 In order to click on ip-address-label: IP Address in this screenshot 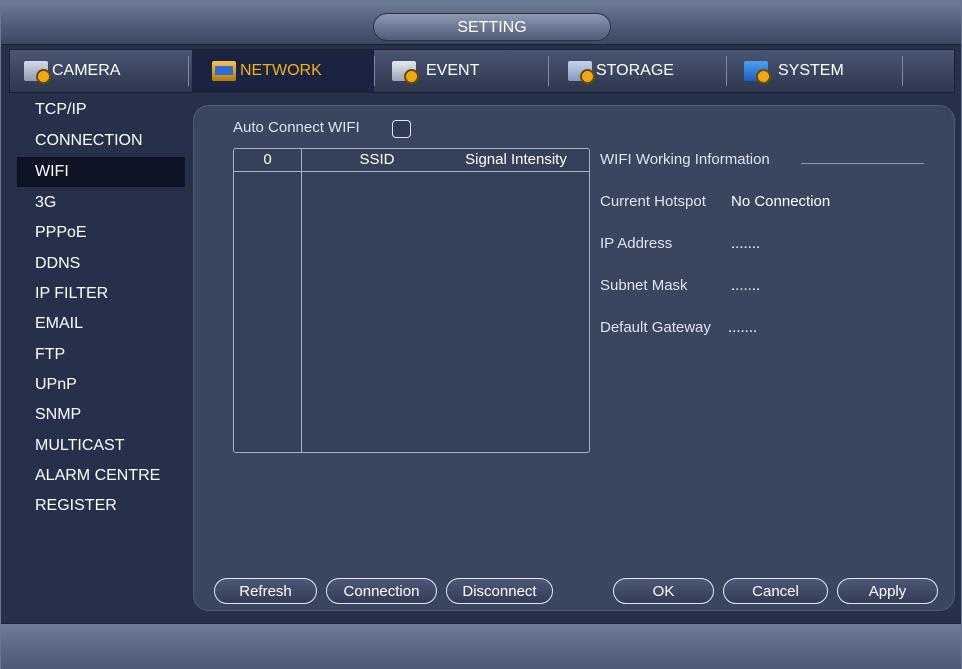, I will do `click(636, 243)`.